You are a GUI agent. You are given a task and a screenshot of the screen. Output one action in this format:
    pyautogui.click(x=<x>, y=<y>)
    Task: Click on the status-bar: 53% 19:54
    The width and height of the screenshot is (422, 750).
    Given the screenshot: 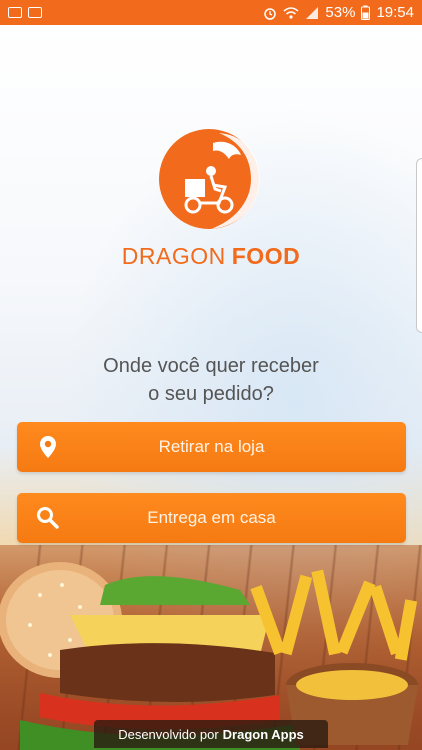 What is the action you would take?
    pyautogui.click(x=211, y=12)
    